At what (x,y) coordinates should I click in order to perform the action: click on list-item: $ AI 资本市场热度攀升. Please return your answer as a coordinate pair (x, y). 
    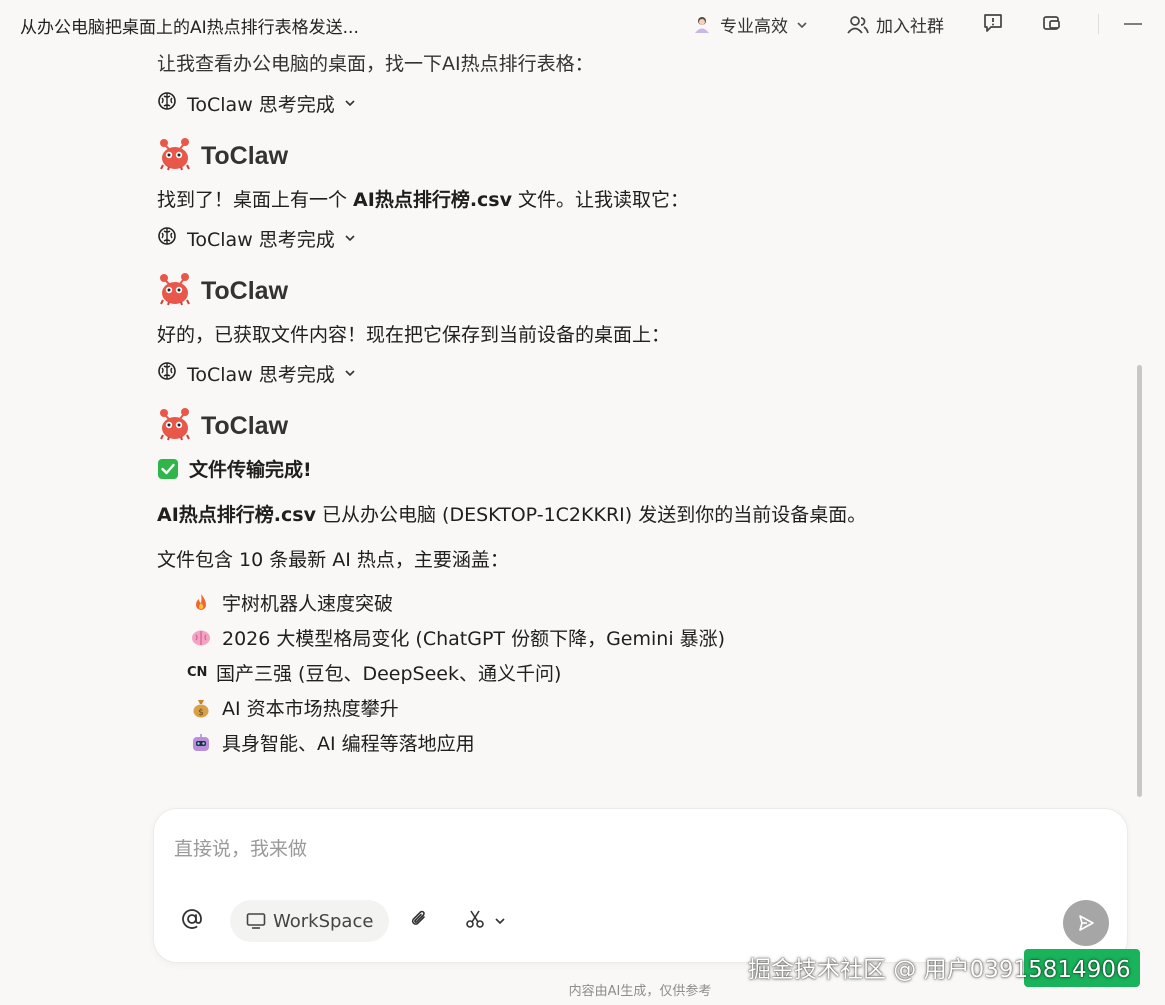
    Looking at the image, I should click on (294, 707).